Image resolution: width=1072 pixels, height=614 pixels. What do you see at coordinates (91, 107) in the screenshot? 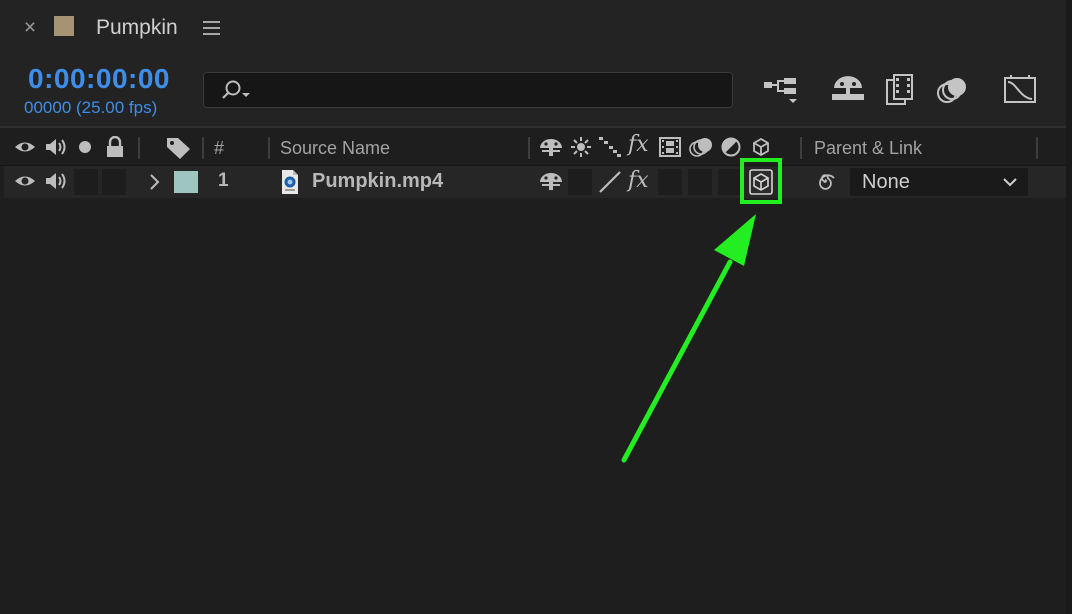
I see `frame-rate-display: 00000 (25.00 fps)` at bounding box center [91, 107].